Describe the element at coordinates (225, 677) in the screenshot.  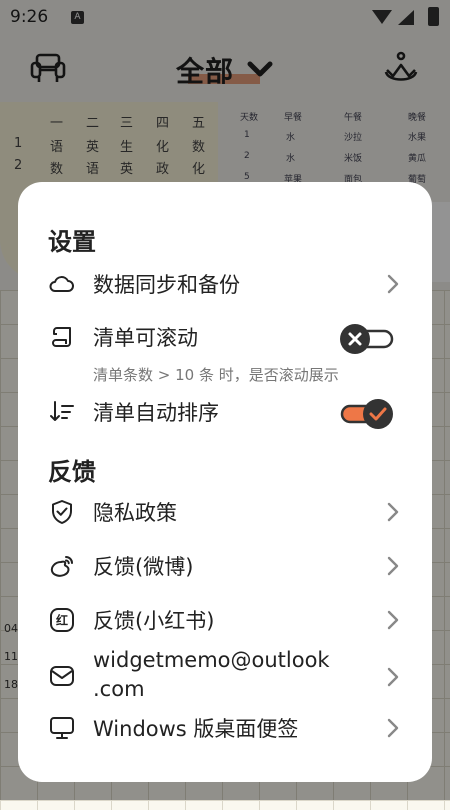
I see `email-row: widgetmemo@outlook .com` at that location.